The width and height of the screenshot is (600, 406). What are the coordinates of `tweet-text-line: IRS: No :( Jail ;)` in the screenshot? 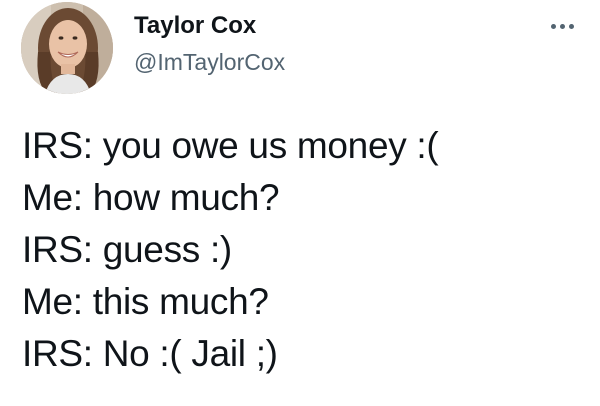 It's located at (150, 353).